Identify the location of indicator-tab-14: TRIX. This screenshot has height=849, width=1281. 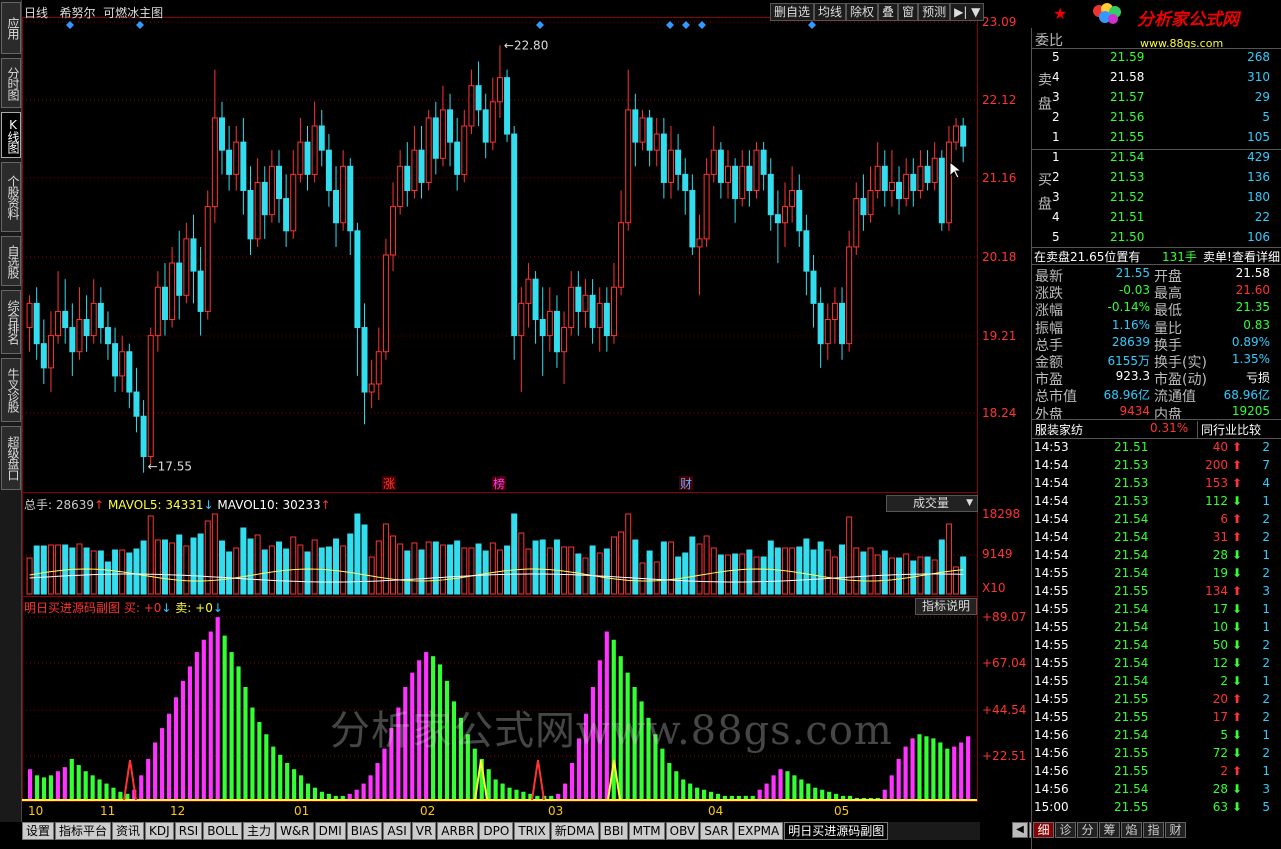
(532, 831).